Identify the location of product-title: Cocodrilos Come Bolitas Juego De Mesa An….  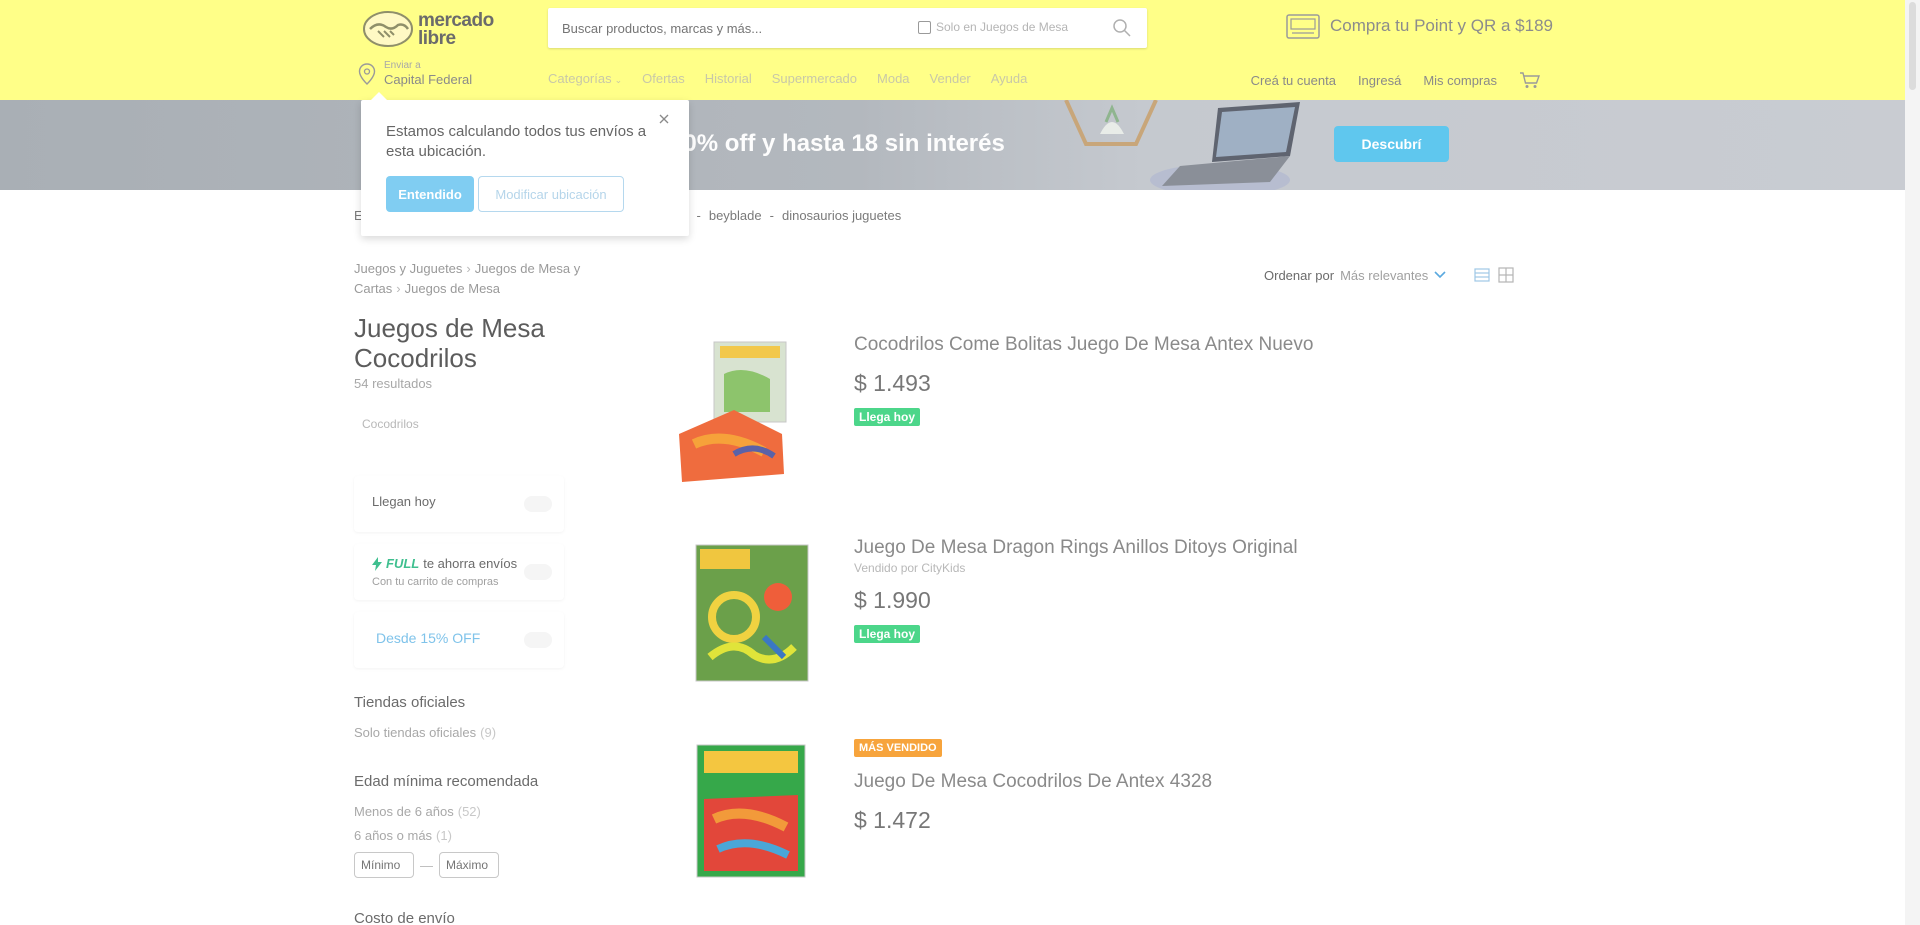
(1083, 345).